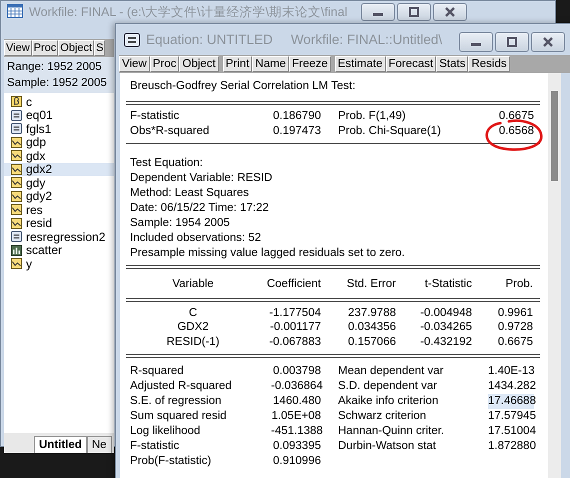 This screenshot has width=570, height=478. I want to click on object-name: resregression2, so click(66, 237).